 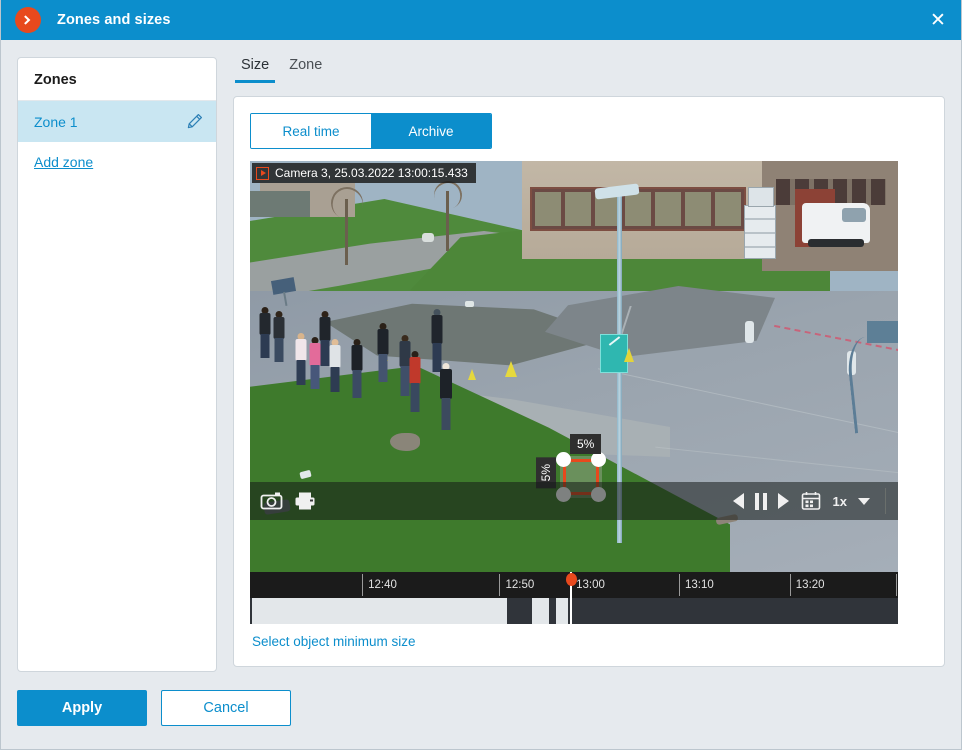 I want to click on timeline-tick-end, so click(x=899, y=585).